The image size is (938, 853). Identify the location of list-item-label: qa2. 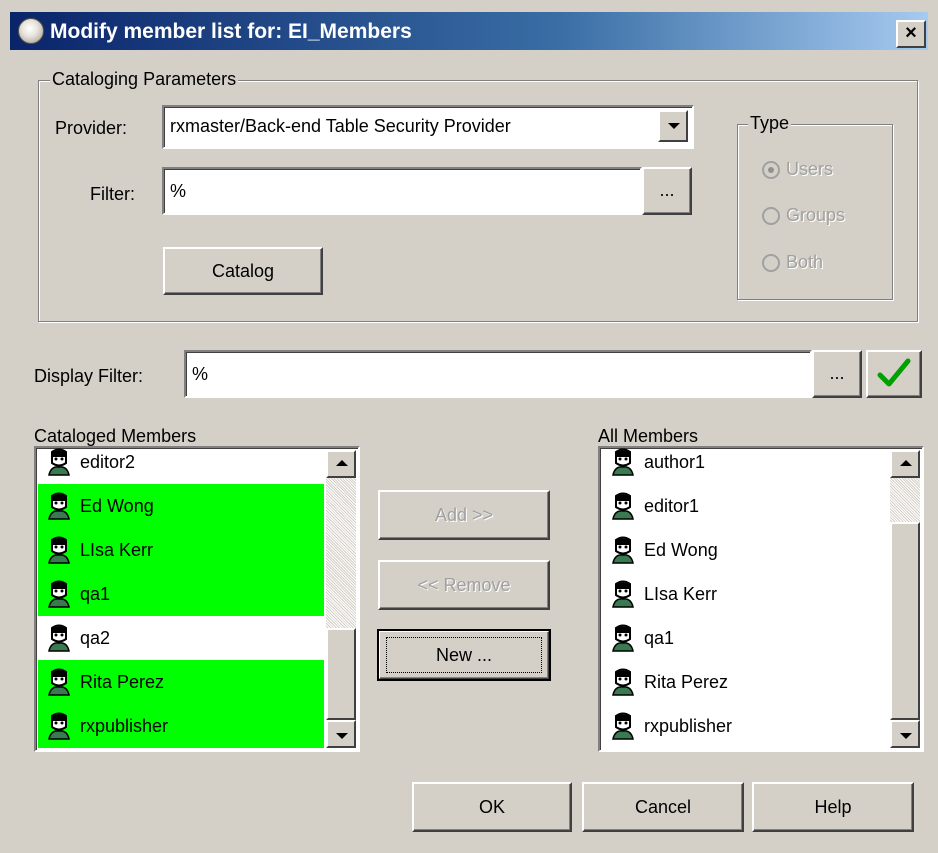
(95, 638).